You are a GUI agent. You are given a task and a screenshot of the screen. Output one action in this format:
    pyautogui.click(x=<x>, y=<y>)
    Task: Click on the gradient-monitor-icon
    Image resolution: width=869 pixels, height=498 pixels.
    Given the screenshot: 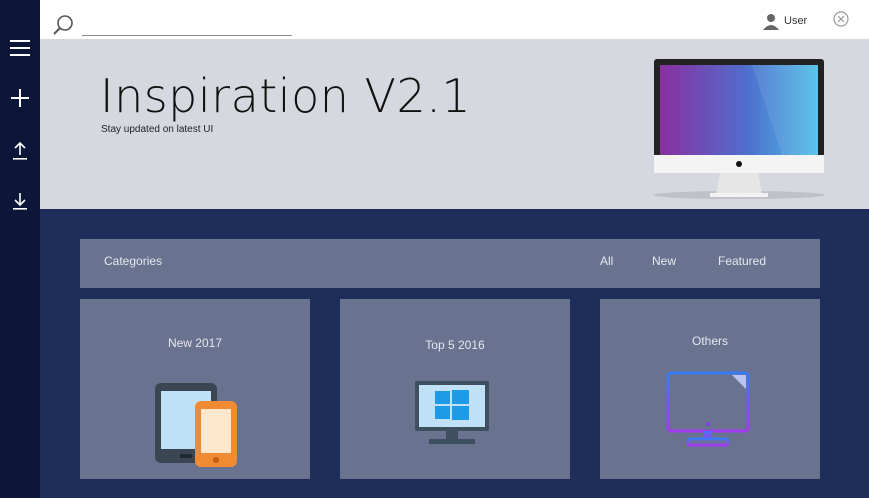 What is the action you would take?
    pyautogui.click(x=708, y=409)
    